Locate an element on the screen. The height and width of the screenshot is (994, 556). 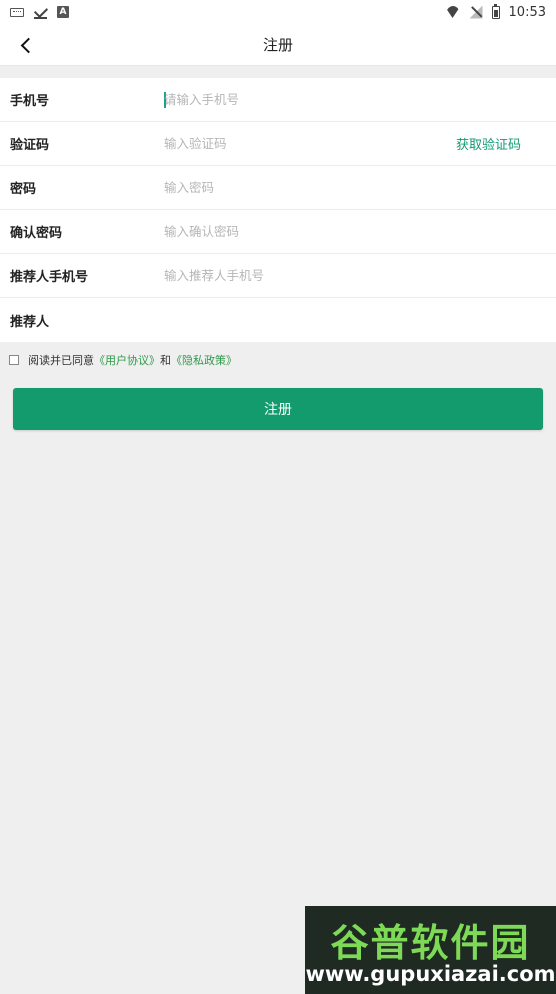
get-code-button: 获取验证码 is located at coordinates (488, 143).